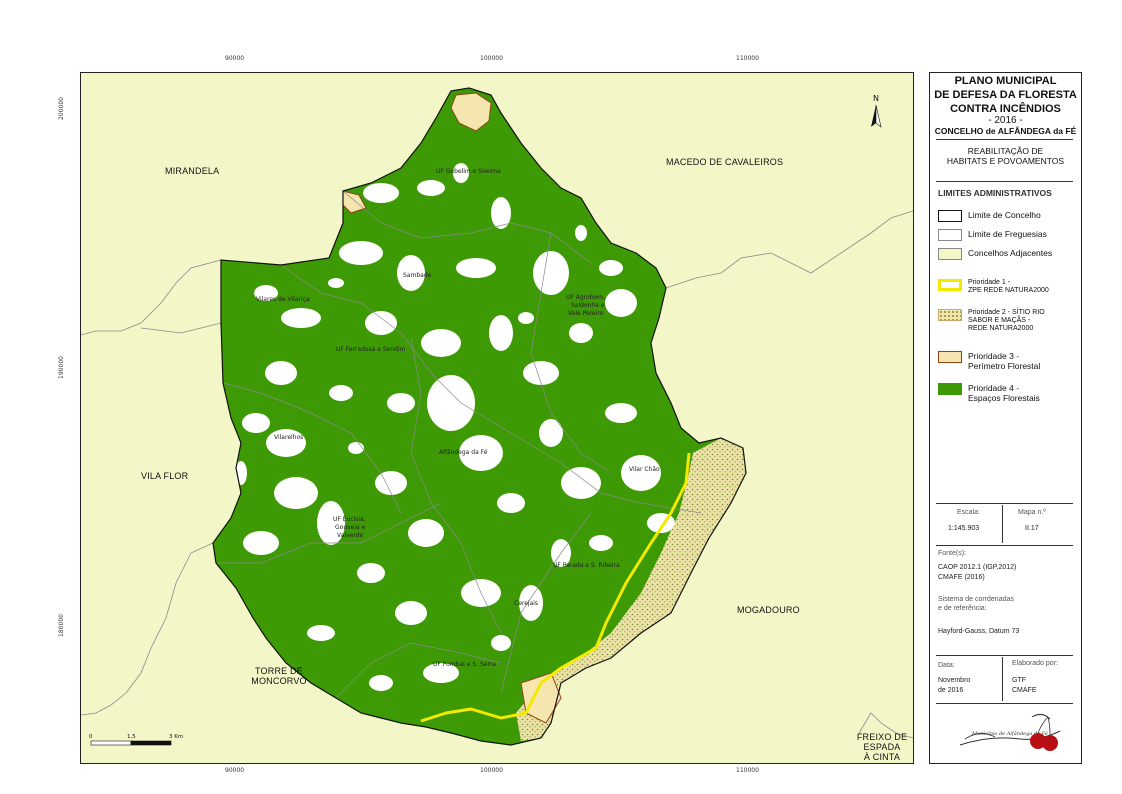 This screenshot has width=1122, height=794. What do you see at coordinates (165, 476) in the screenshot?
I see `neighbor-vila-flor: VILA FLOR` at bounding box center [165, 476].